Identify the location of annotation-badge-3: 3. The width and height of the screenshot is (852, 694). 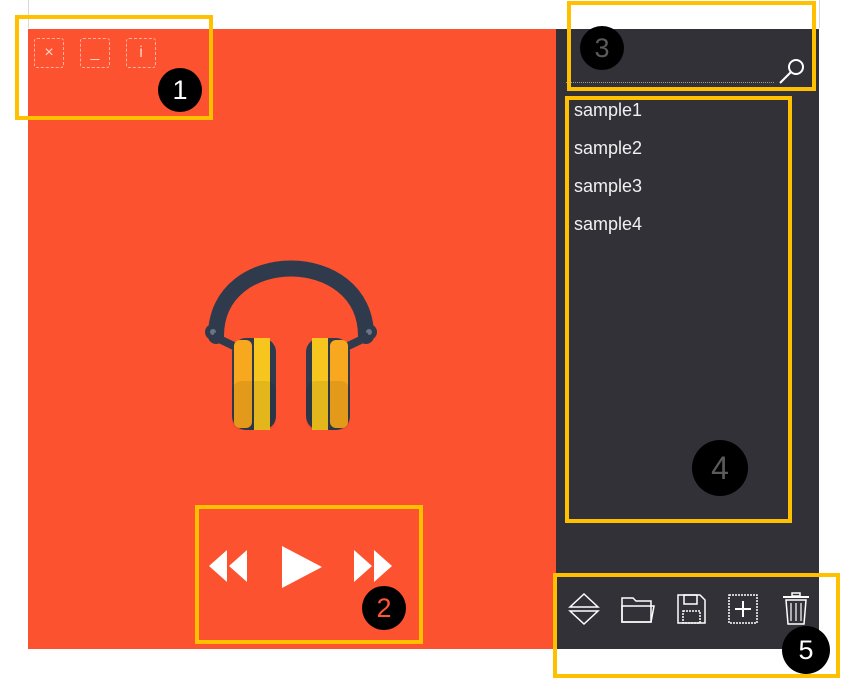
(602, 48).